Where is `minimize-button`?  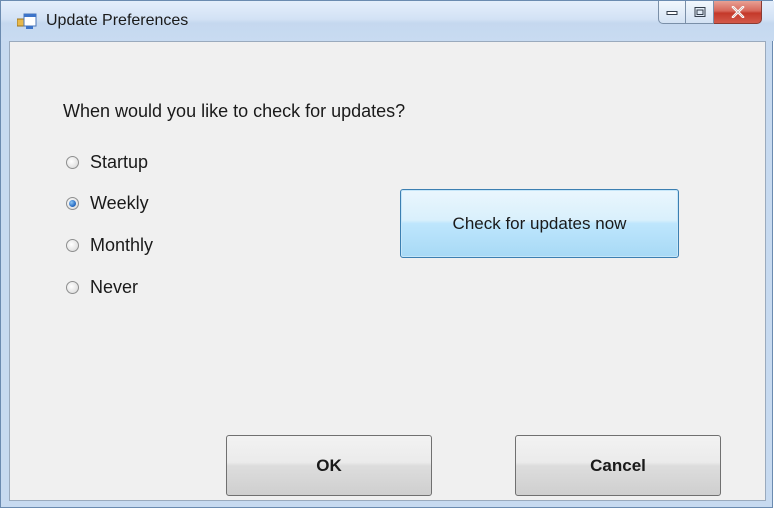
minimize-button is located at coordinates (672, 12).